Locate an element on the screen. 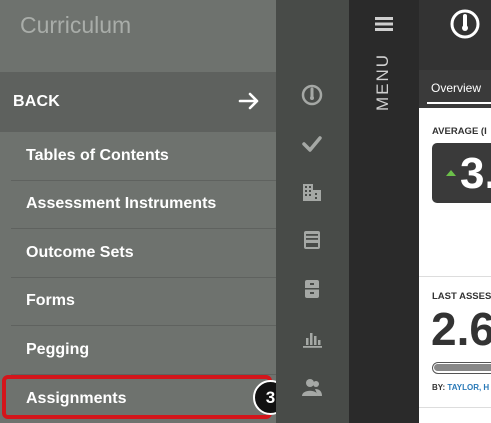 Image resolution: width=491 pixels, height=423 pixels. icon-rail is located at coordinates (312, 211).